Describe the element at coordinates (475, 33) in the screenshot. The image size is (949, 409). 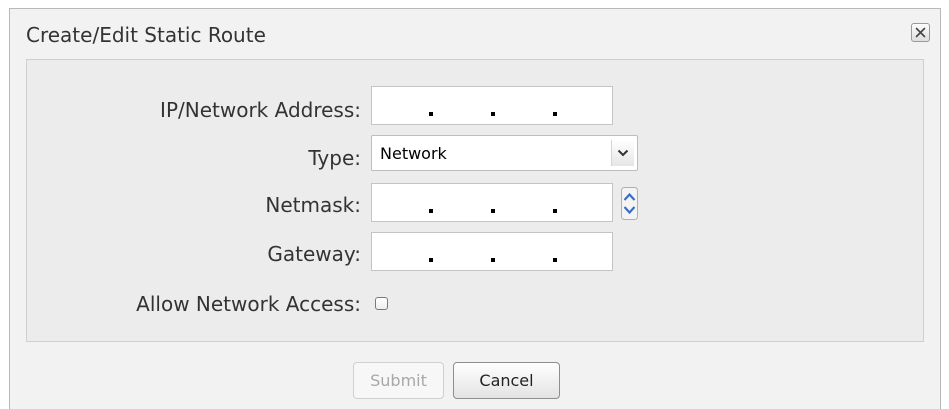
I see `dialog-titlebar: Create/Edit Static Route` at that location.